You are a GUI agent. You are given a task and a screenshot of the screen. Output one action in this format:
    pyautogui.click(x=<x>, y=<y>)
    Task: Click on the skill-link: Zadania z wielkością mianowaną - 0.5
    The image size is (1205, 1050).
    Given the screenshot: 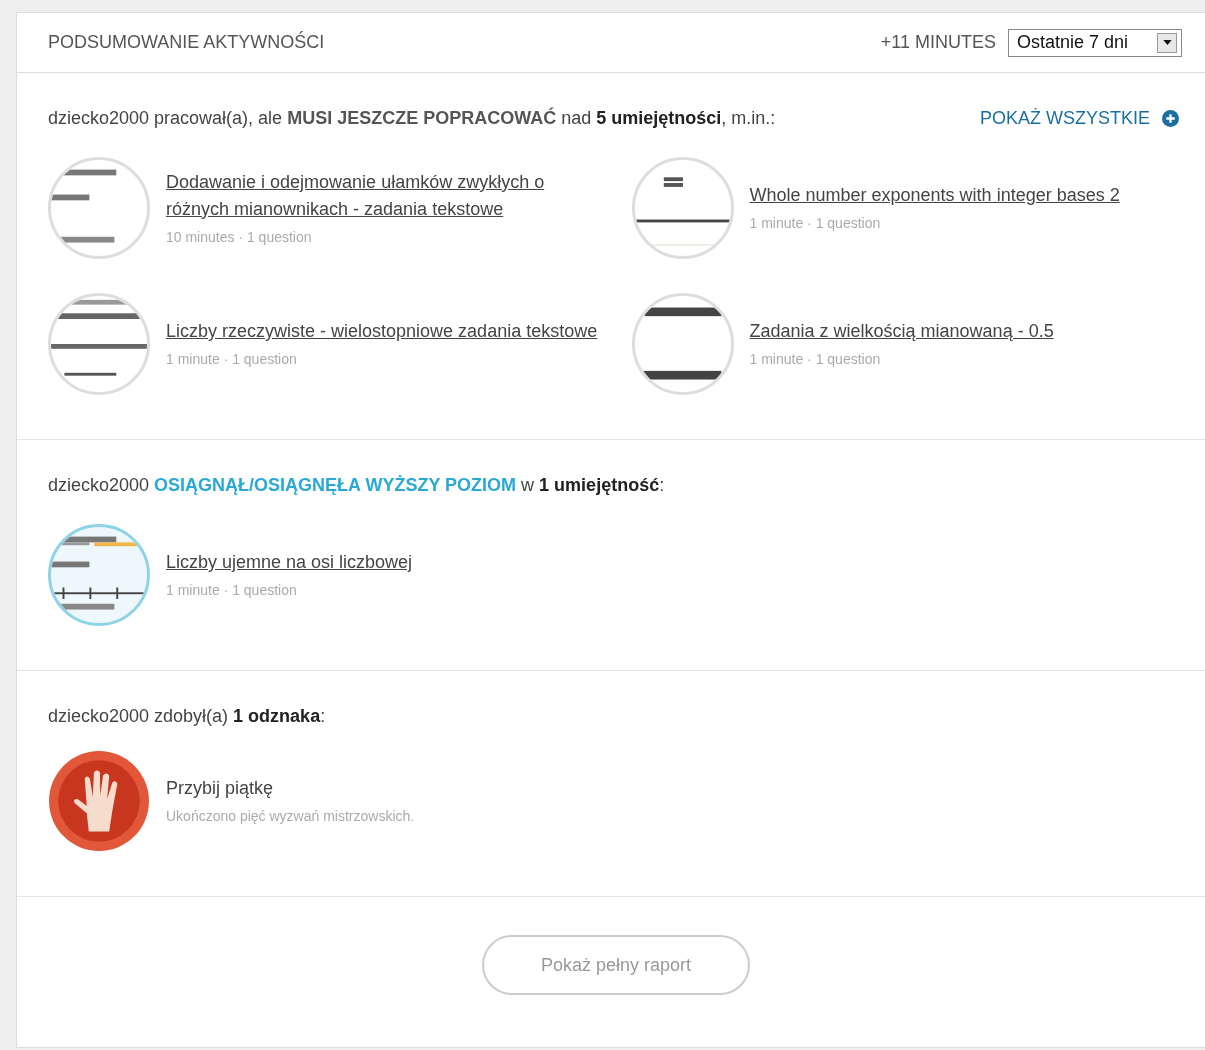 What is the action you would take?
    pyautogui.click(x=901, y=331)
    